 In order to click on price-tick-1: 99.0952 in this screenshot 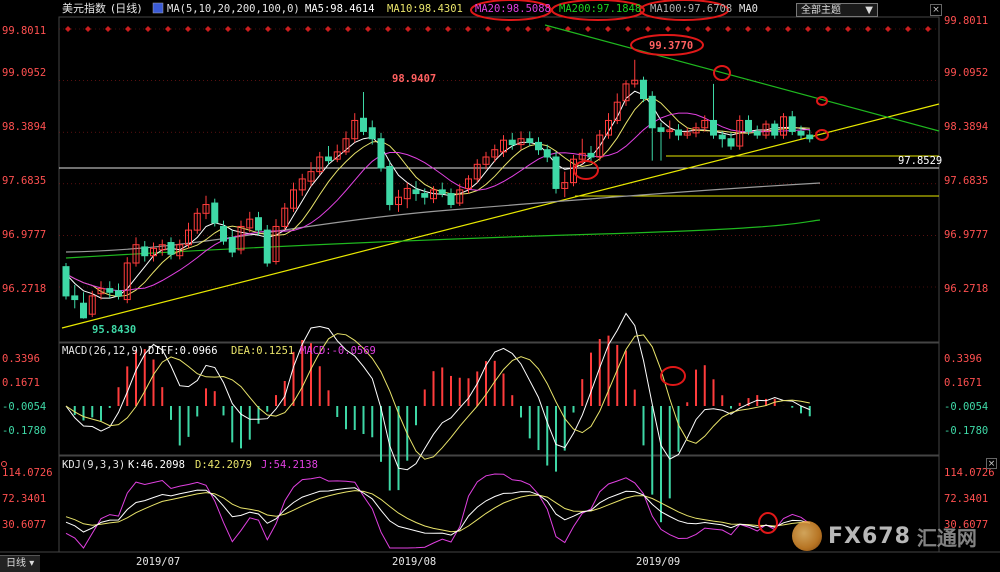, I will do `click(24, 73)`.